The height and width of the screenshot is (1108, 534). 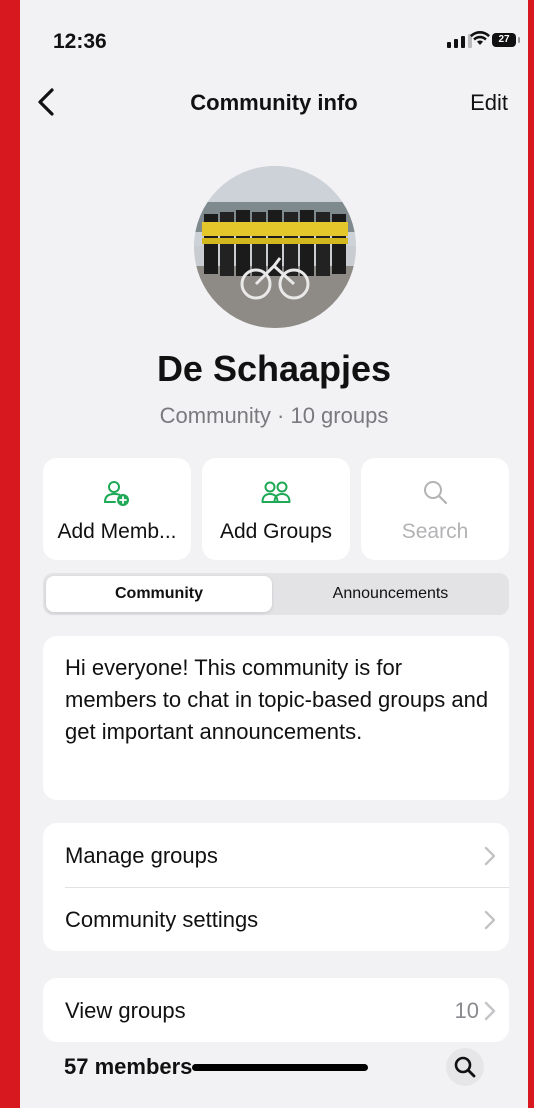 I want to click on wifi-icon, so click(x=480, y=41).